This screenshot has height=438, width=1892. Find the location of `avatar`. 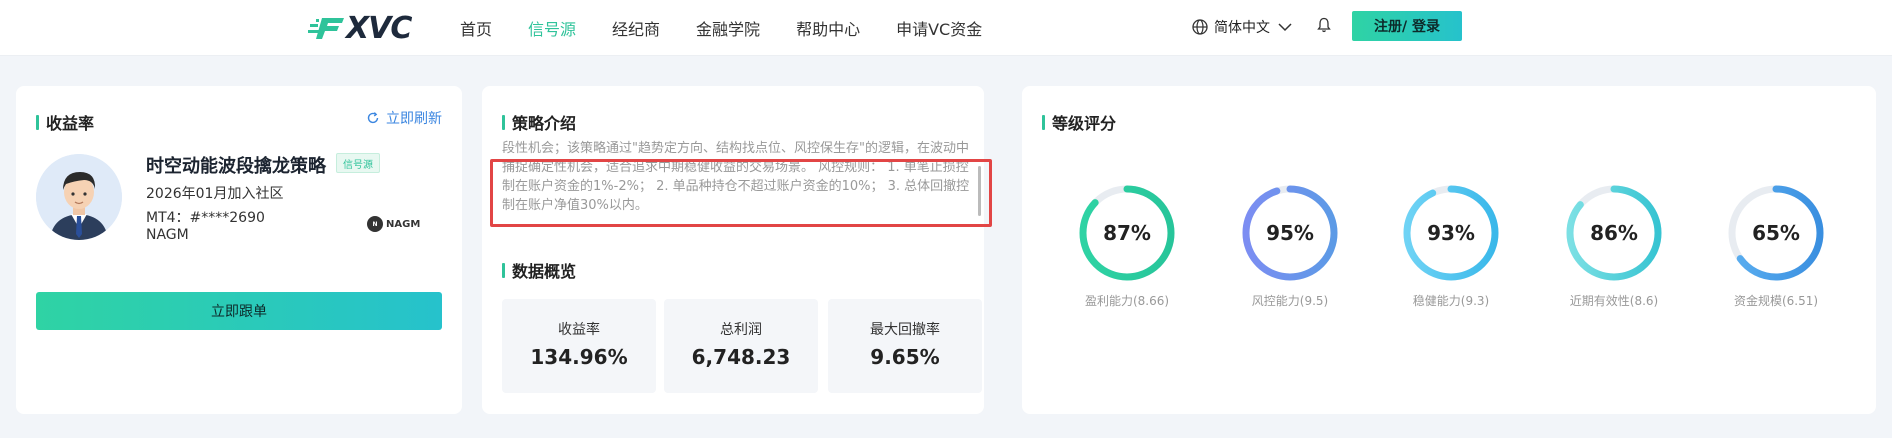

avatar is located at coordinates (79, 197).